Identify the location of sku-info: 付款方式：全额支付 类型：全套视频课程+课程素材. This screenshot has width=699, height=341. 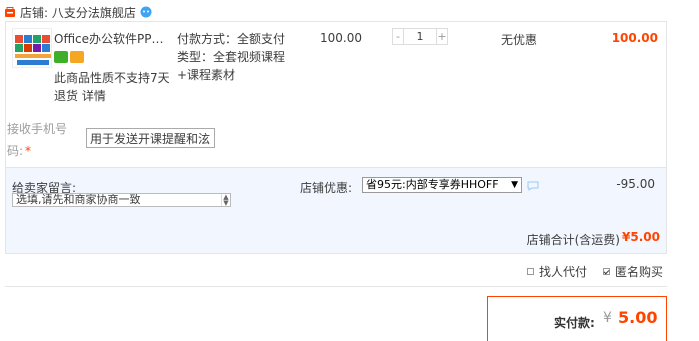
(231, 57).